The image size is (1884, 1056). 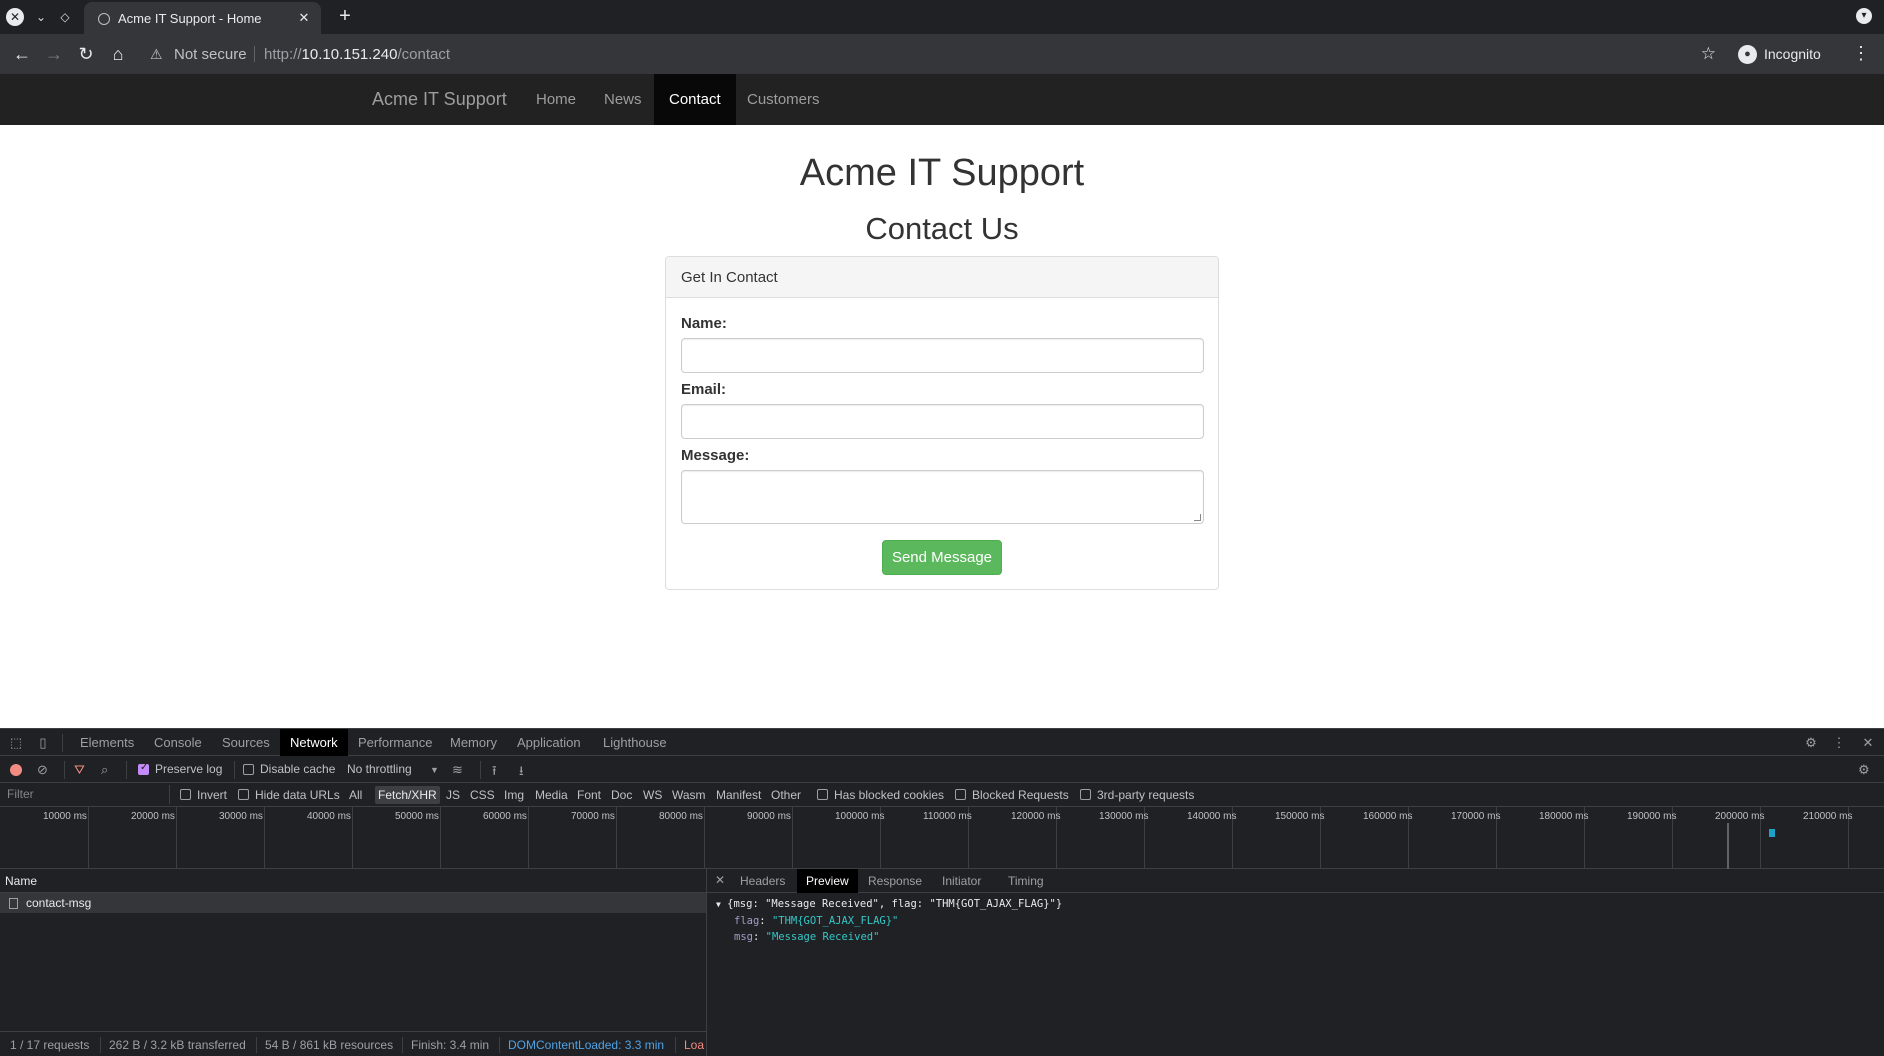 I want to click on blocked-cookies-checkbox, so click(x=822, y=794).